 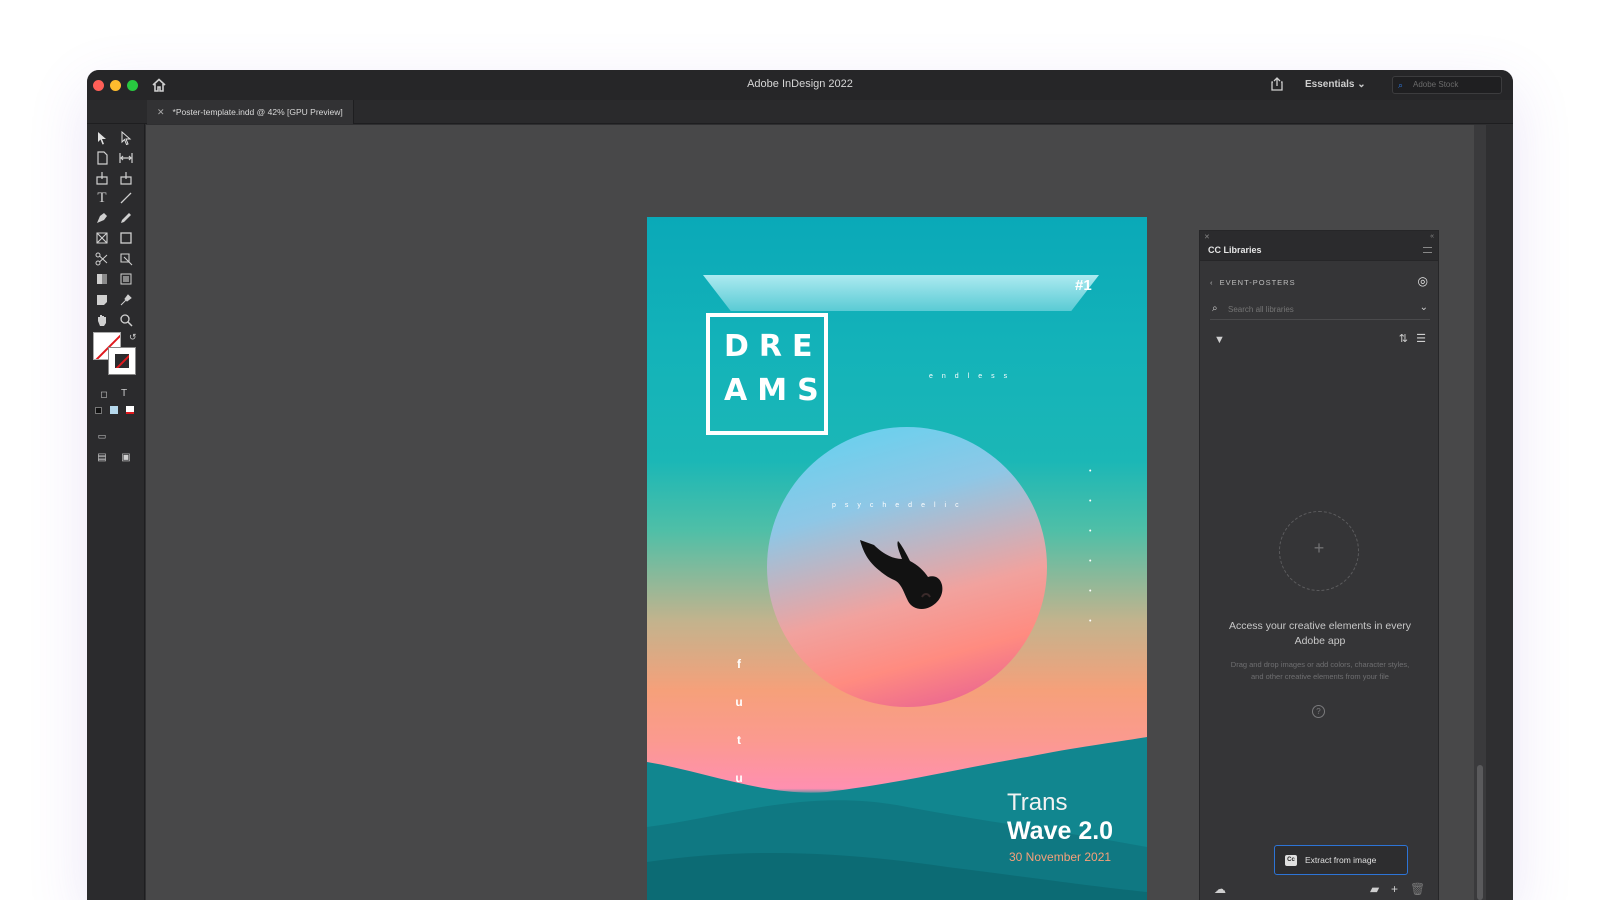 What do you see at coordinates (126, 198) in the screenshot?
I see `line-tool-icon` at bounding box center [126, 198].